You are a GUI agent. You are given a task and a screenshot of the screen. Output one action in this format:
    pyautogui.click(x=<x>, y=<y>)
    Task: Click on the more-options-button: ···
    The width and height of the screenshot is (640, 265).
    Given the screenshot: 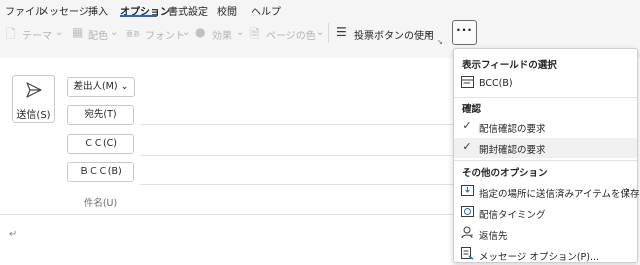 What is the action you would take?
    pyautogui.click(x=464, y=32)
    